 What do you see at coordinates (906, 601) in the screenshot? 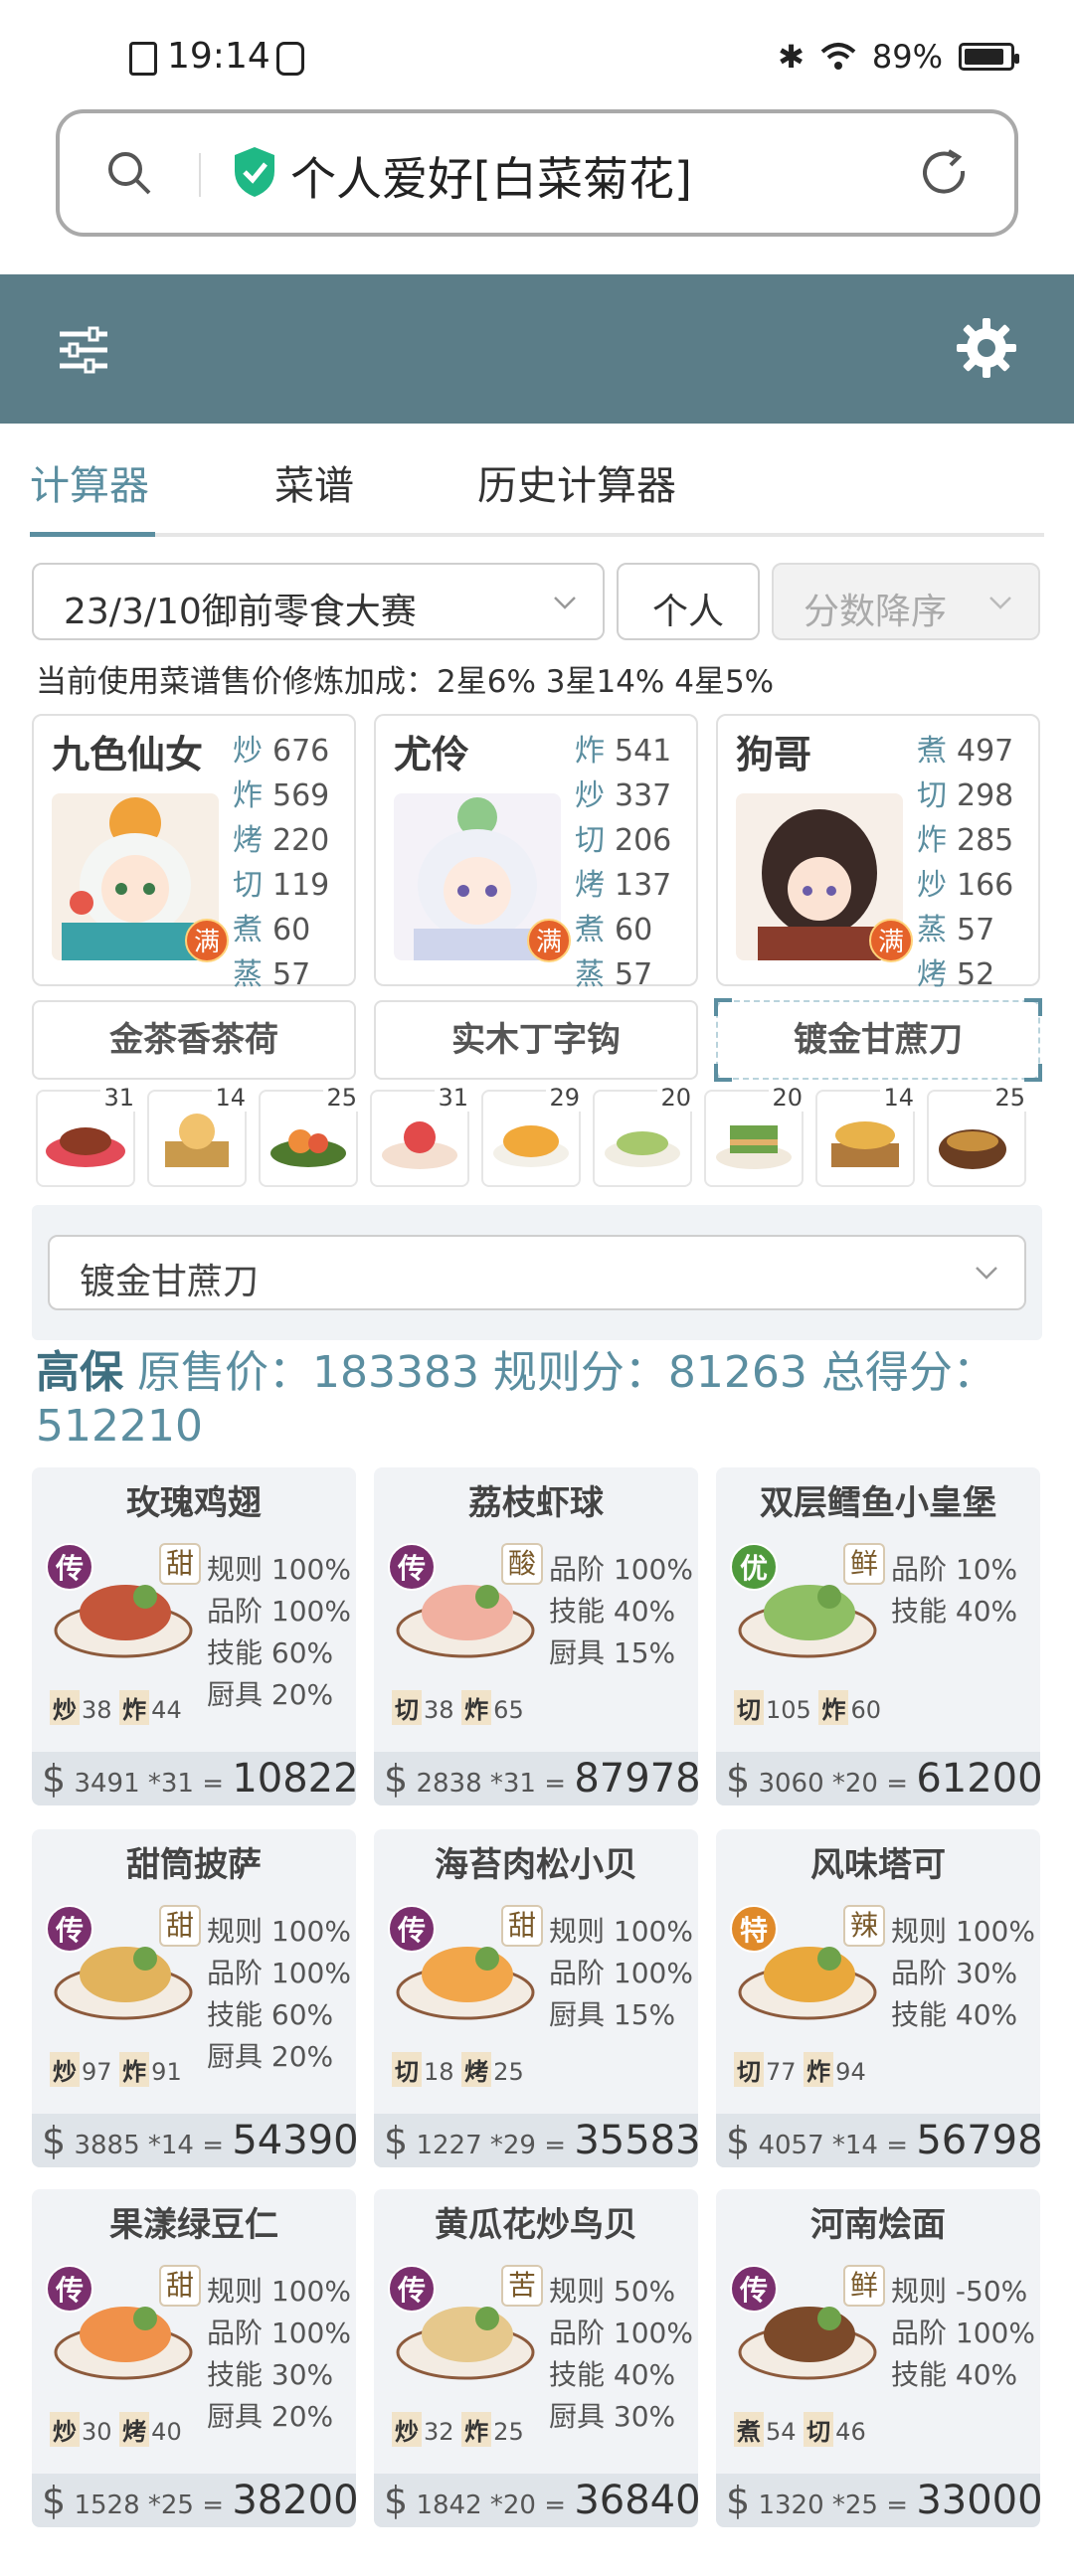
I see `sort-select: 分数降序` at bounding box center [906, 601].